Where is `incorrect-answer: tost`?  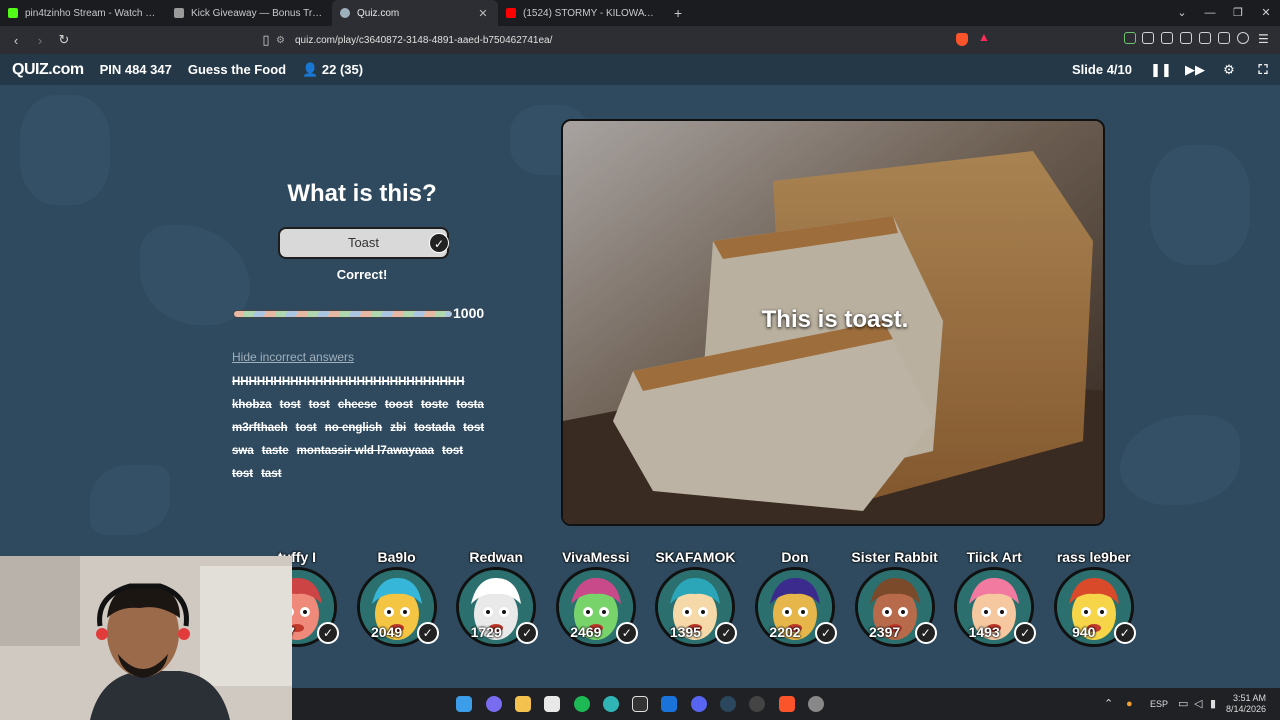
incorrect-answer: tost is located at coordinates (290, 405).